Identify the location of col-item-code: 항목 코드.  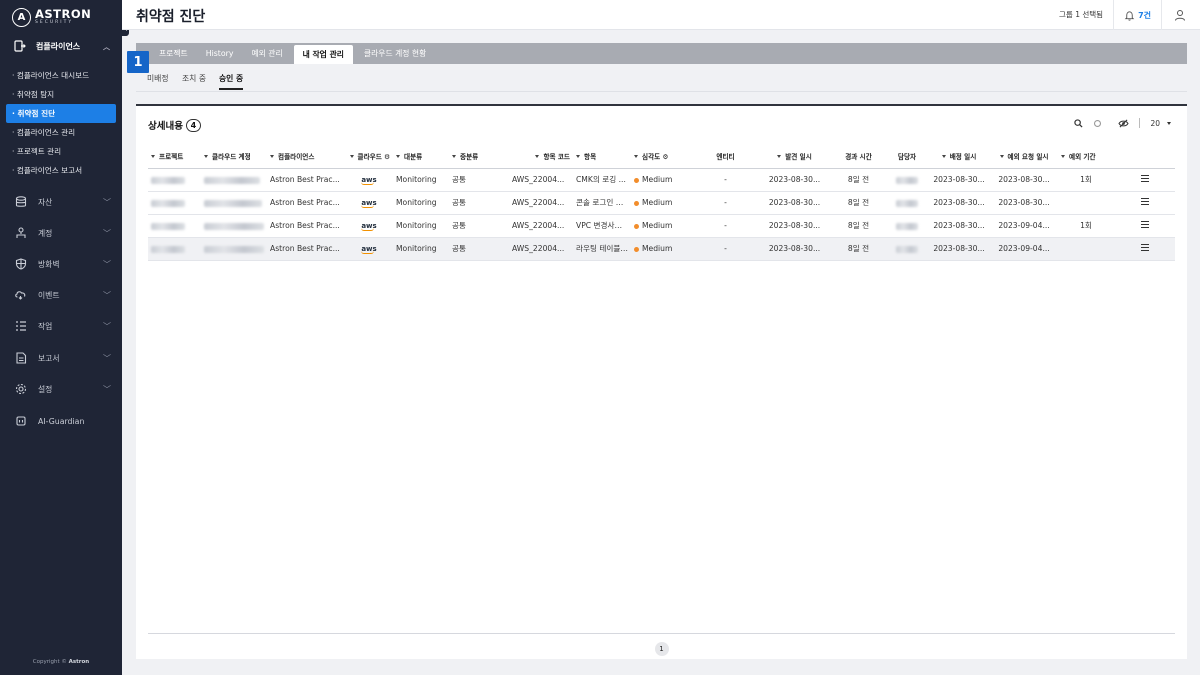
(541, 156).